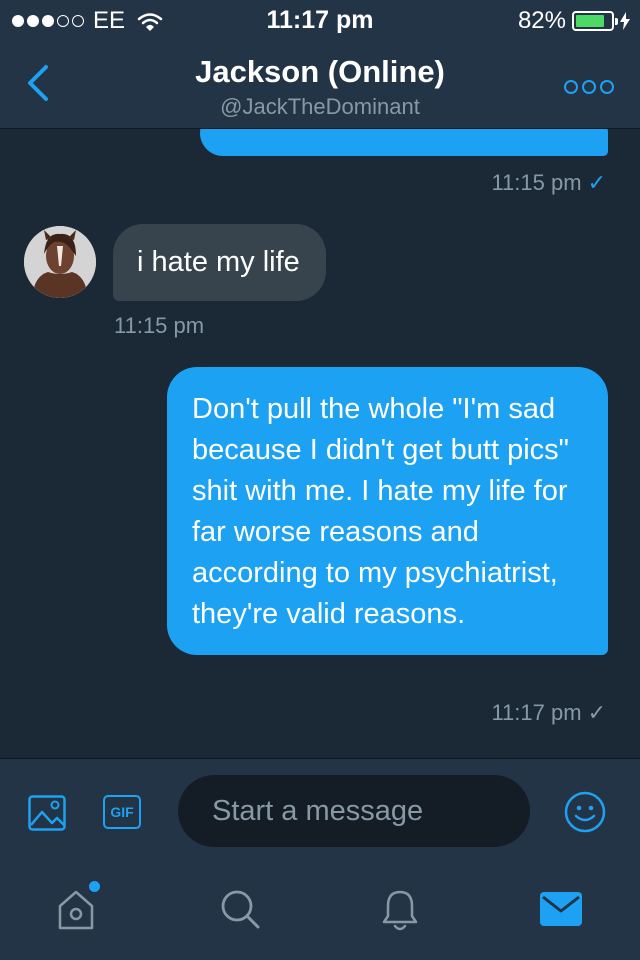 This screenshot has width=640, height=960. I want to click on avatar, so click(60, 262).